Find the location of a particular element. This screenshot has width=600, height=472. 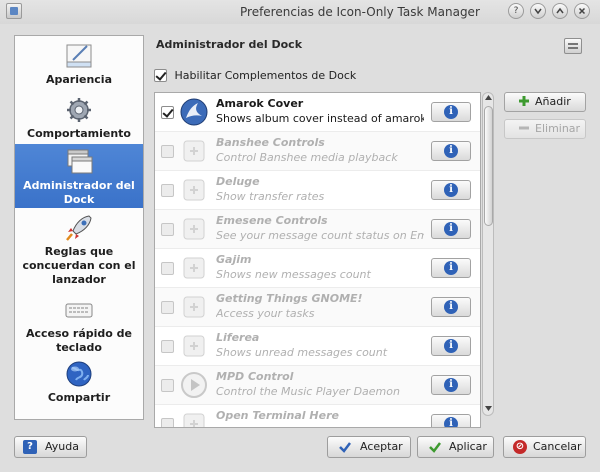

sidebar-item-label: Compartir is located at coordinates (79, 397).